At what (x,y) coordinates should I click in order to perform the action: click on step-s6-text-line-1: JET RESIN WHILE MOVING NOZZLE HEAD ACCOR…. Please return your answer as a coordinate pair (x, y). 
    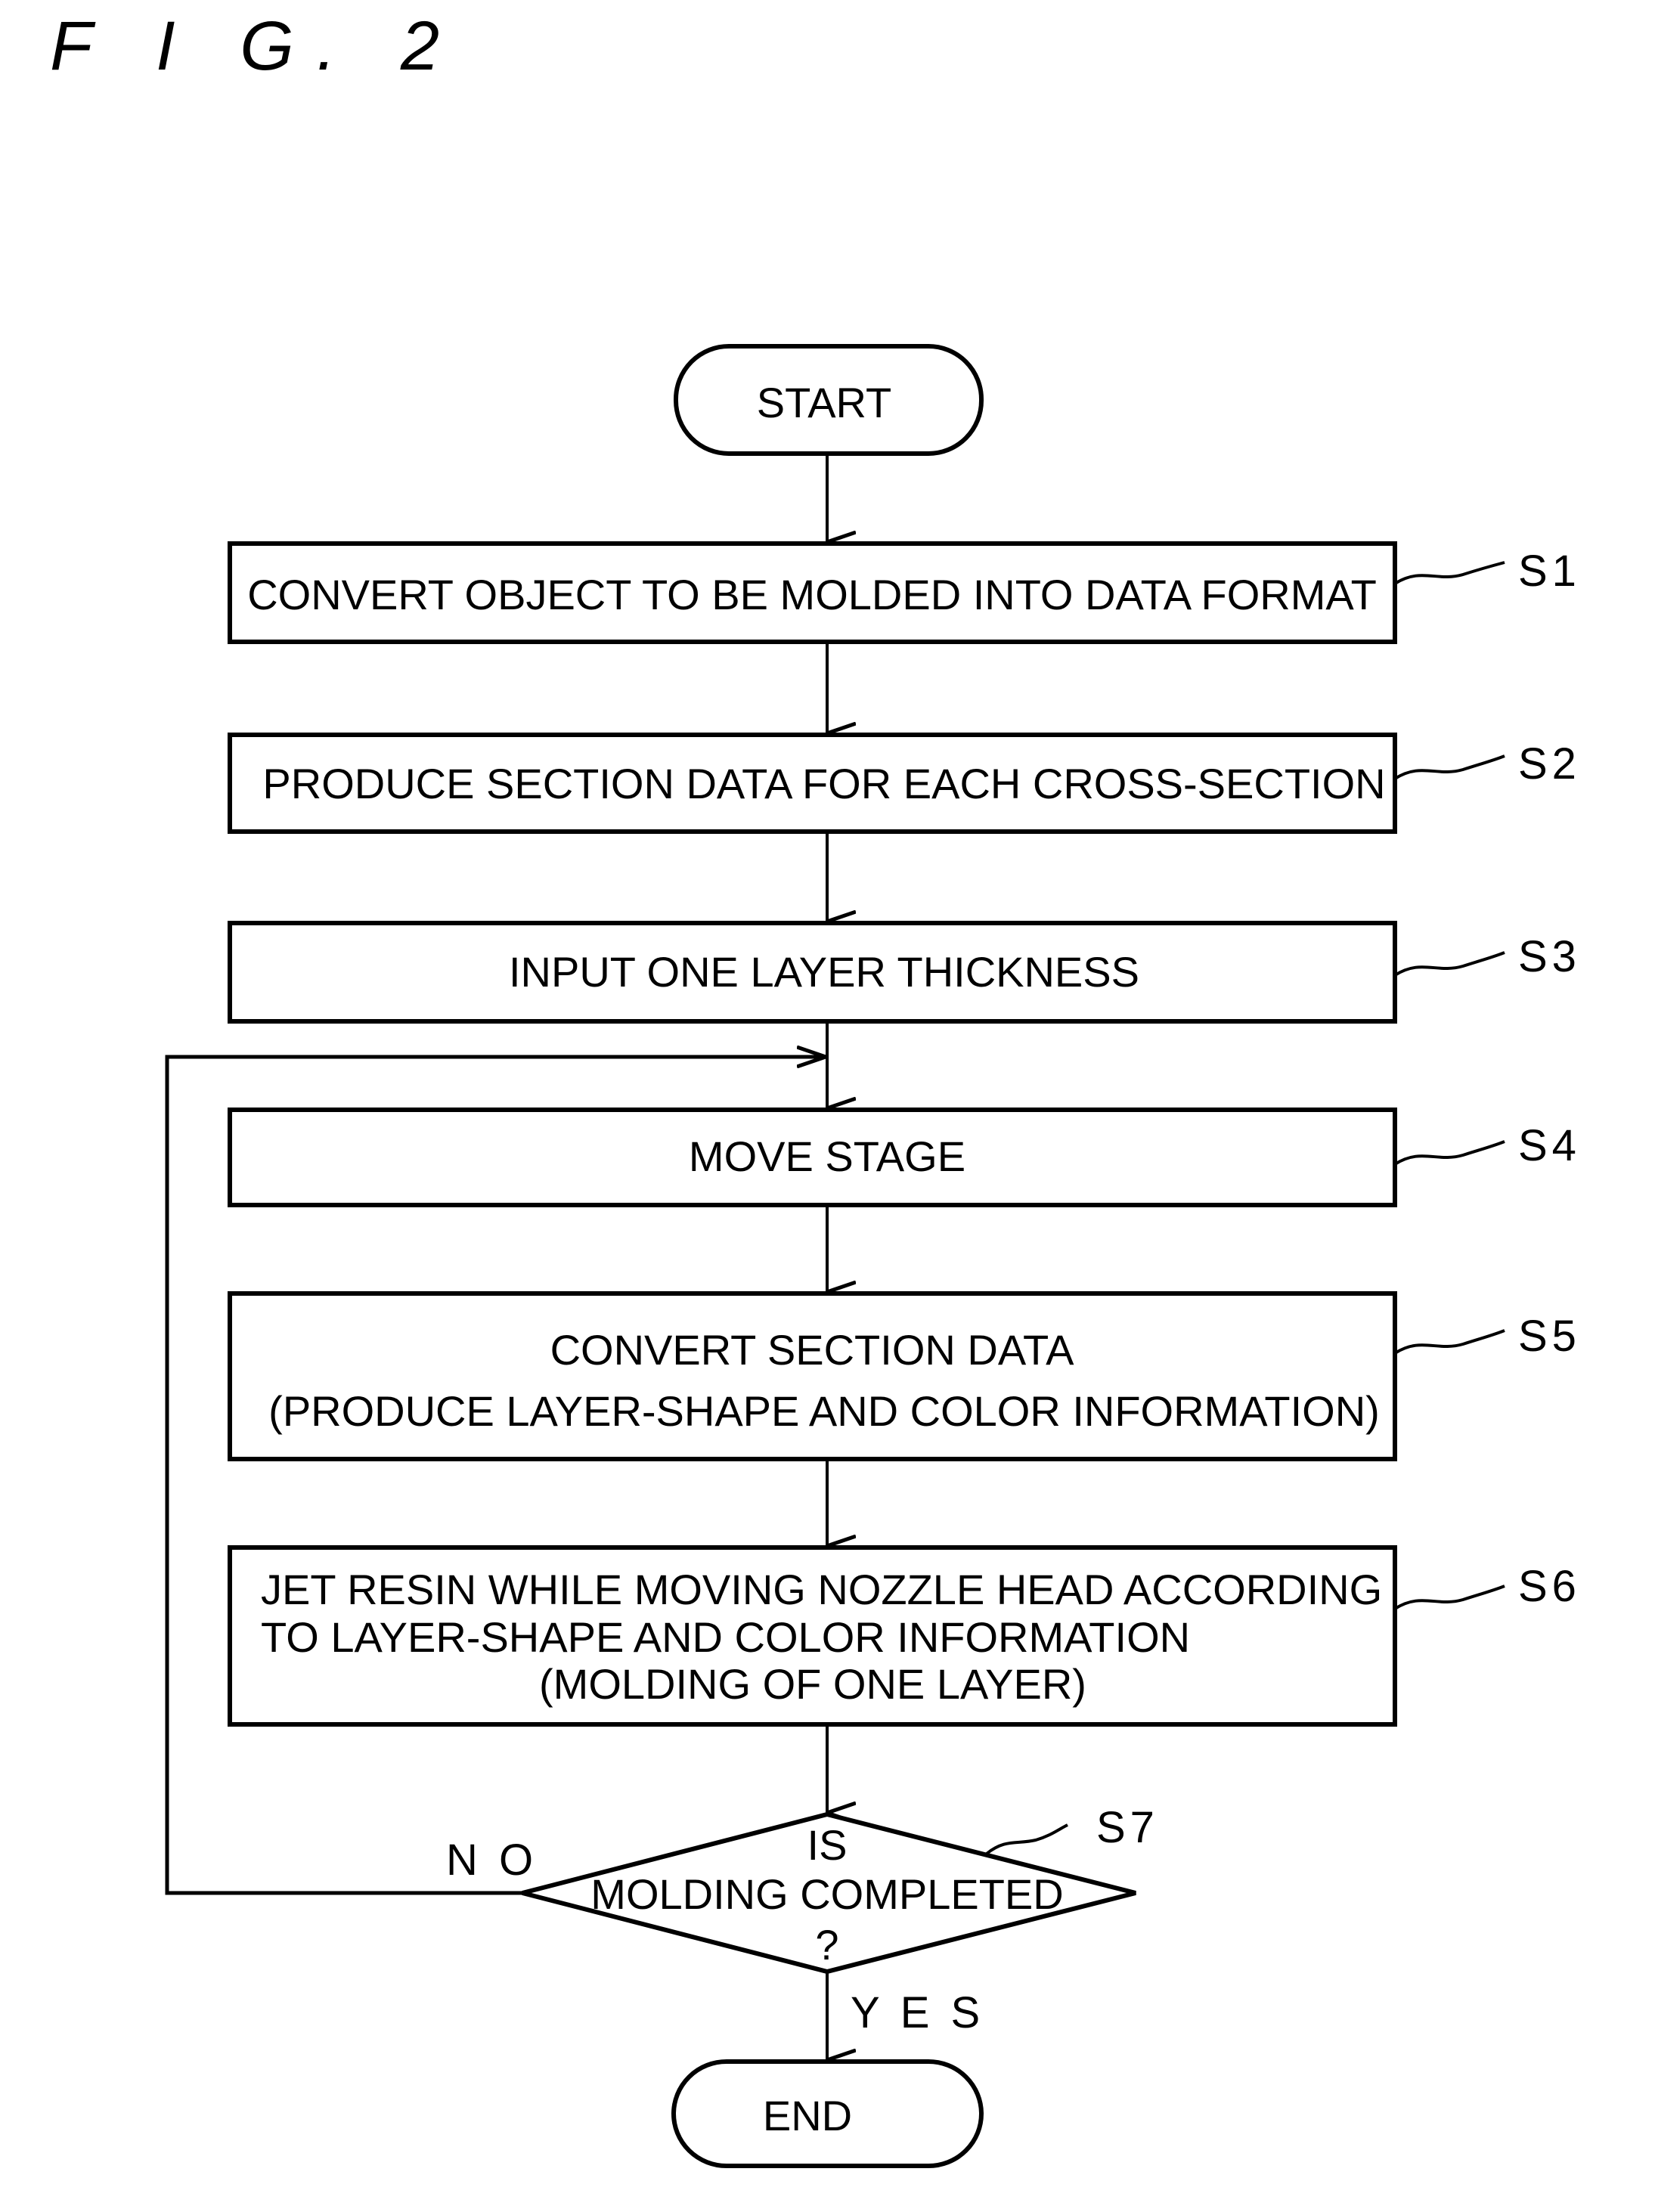
    Looking at the image, I should click on (821, 1589).